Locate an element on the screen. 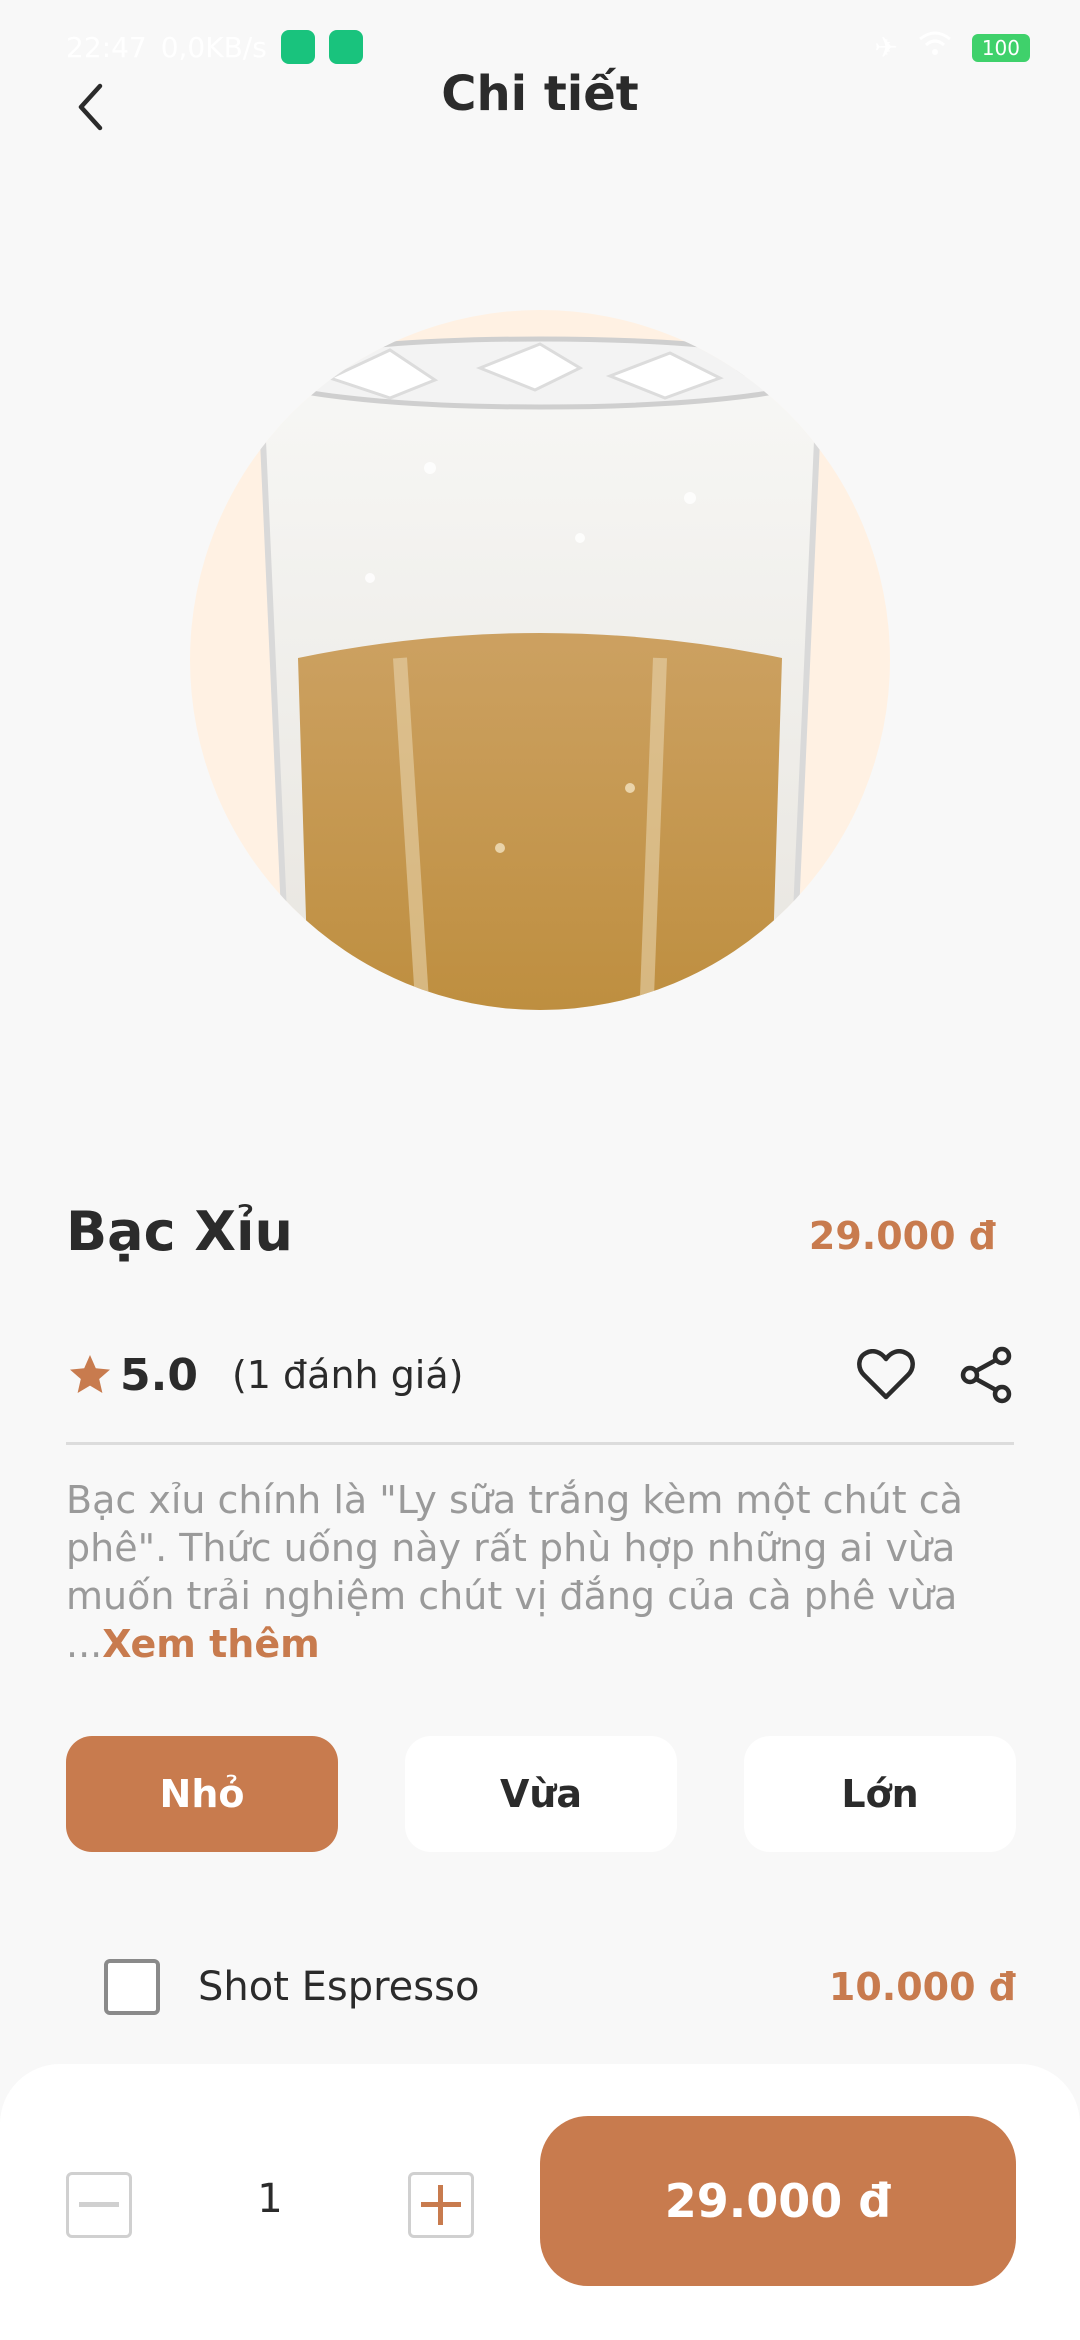 The image size is (1080, 2340). size-selector: Nhỏ Vừa Lớn is located at coordinates (541, 1794).